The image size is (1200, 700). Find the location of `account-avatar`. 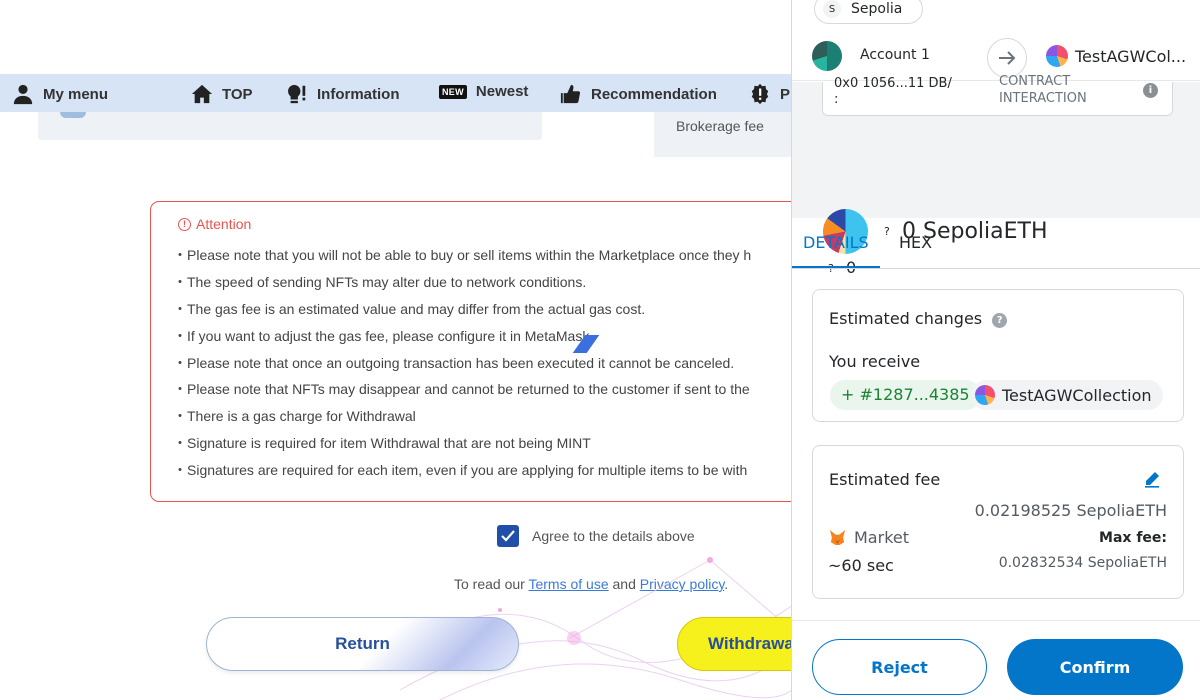

account-avatar is located at coordinates (827, 56).